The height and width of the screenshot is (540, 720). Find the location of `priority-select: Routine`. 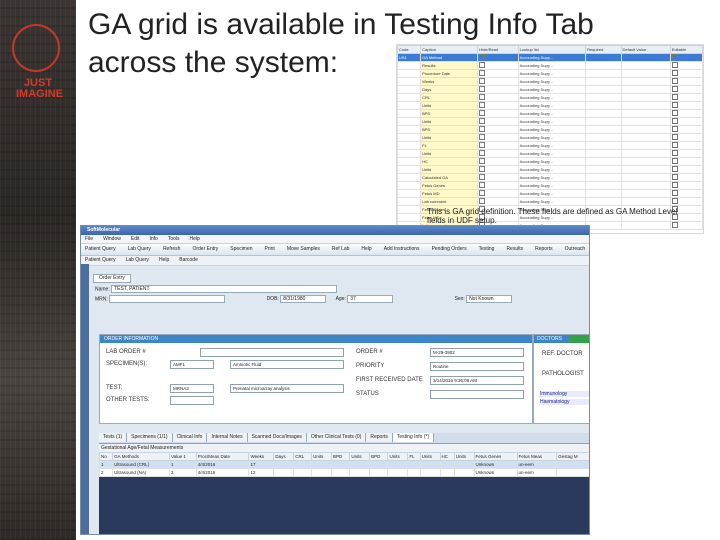

priority-select: Routine is located at coordinates (477, 366).